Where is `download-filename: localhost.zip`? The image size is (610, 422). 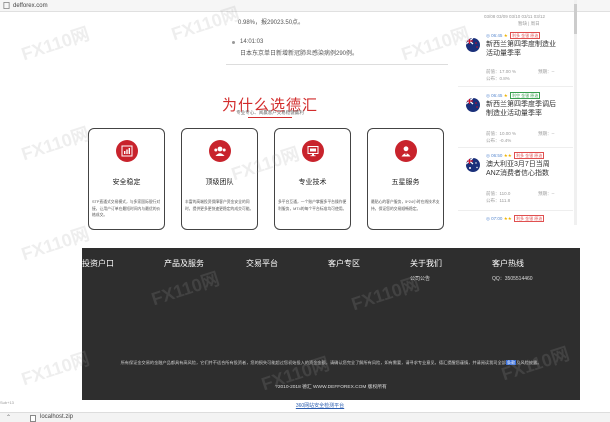 download-filename: localhost.zip is located at coordinates (56, 417).